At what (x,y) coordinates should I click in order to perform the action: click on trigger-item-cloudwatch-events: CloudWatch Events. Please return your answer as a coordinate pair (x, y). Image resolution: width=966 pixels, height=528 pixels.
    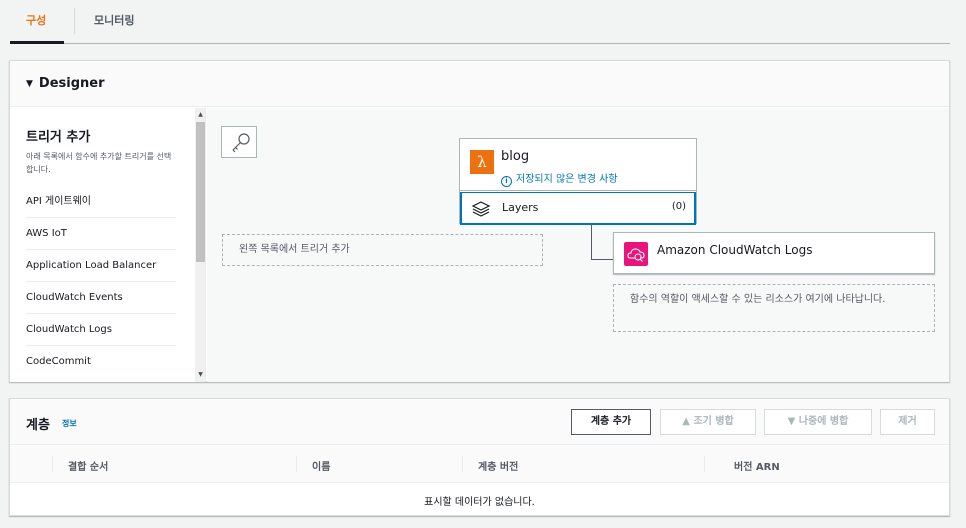
    Looking at the image, I should click on (101, 298).